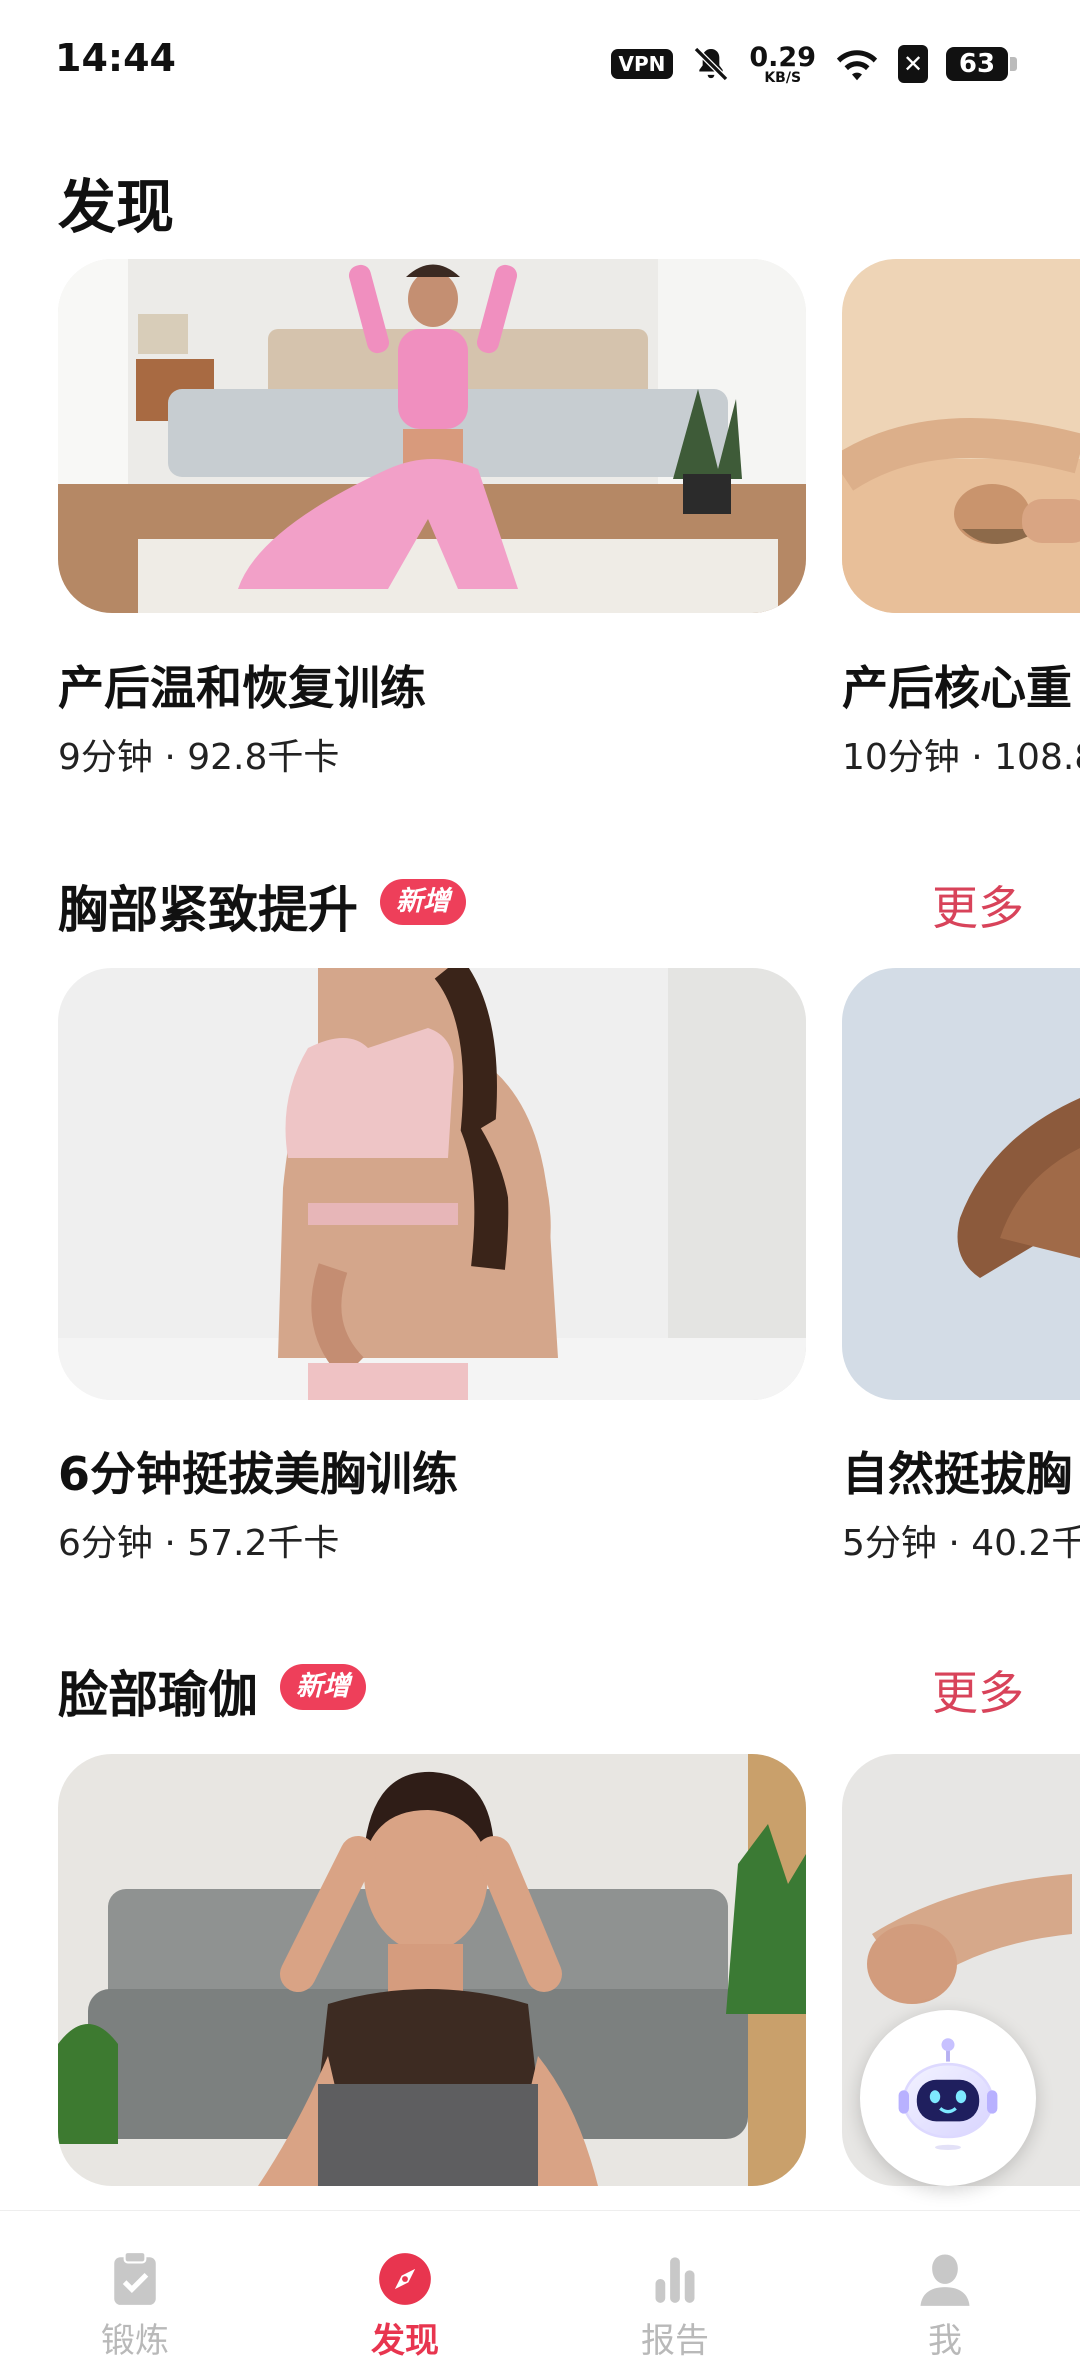 The height and width of the screenshot is (2376, 1080). What do you see at coordinates (642, 64) in the screenshot?
I see `vpn-icon: VPN` at bounding box center [642, 64].